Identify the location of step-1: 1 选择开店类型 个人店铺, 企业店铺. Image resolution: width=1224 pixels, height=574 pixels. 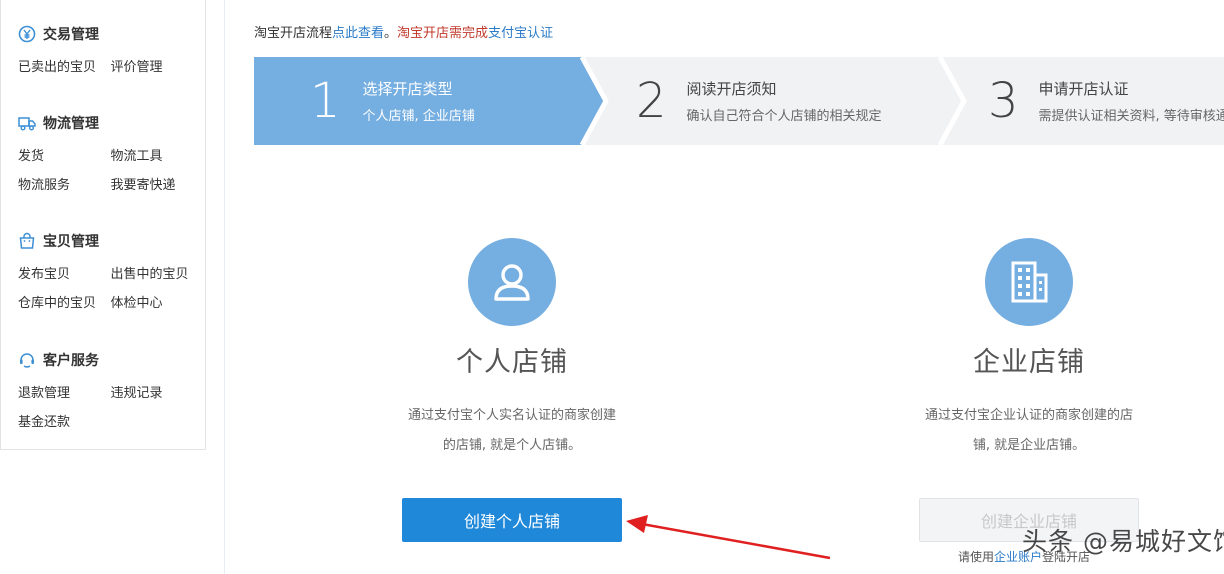
(392, 101).